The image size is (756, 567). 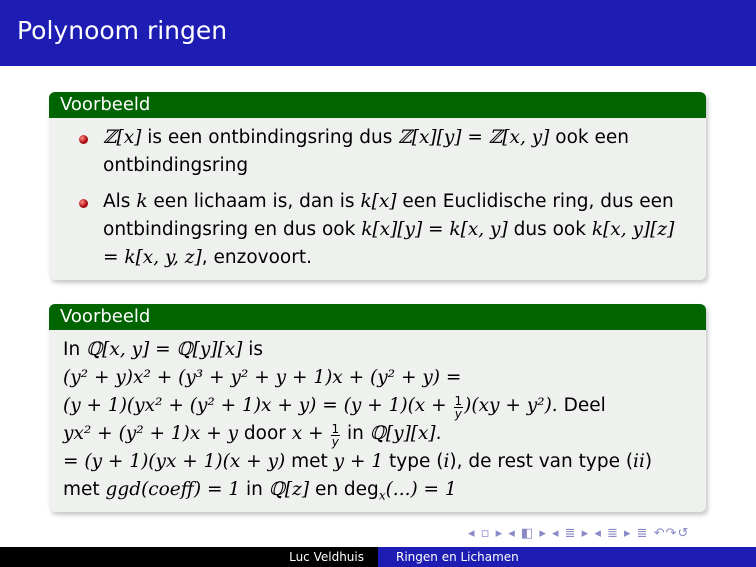 What do you see at coordinates (163, 349) in the screenshot?
I see `math-line-1: In ℚ[x, y] = ℚ[y][x] is` at bounding box center [163, 349].